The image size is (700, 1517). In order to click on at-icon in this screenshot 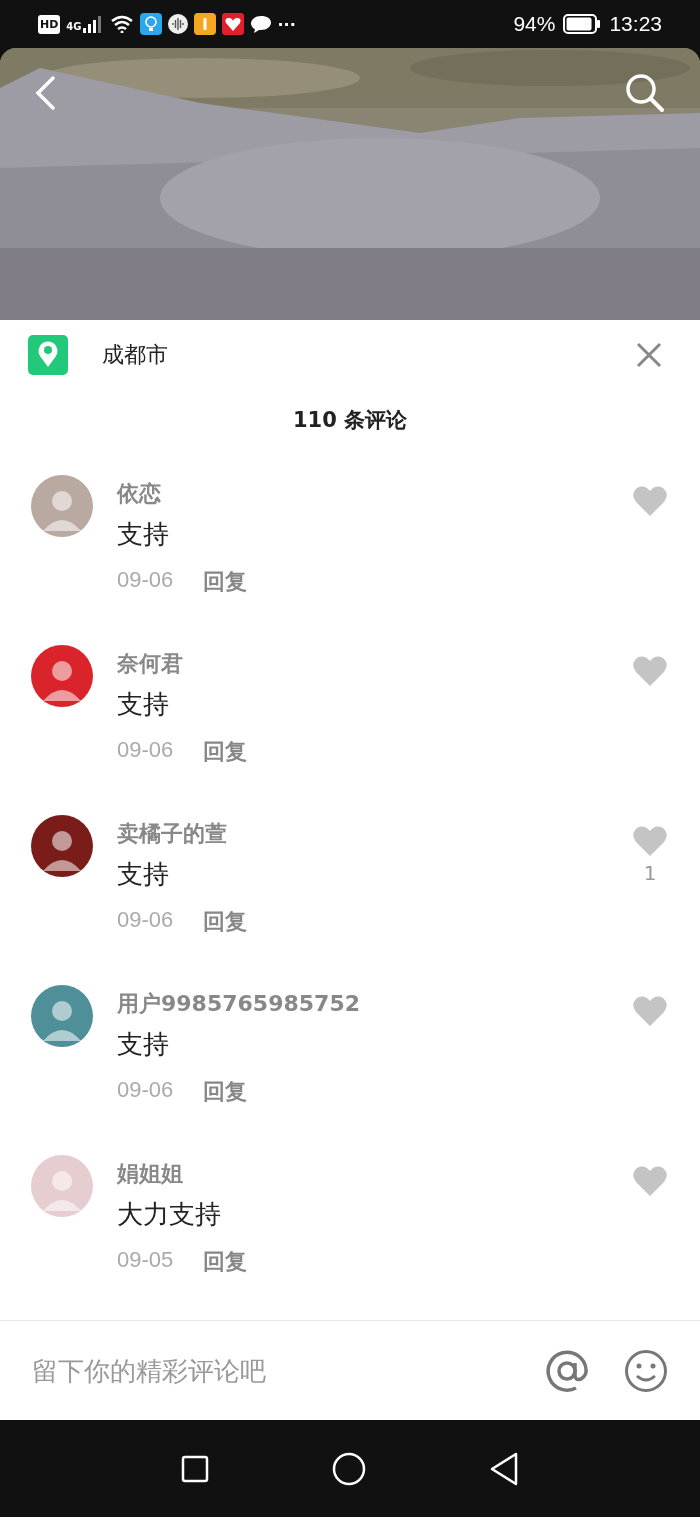, I will do `click(567, 1370)`.